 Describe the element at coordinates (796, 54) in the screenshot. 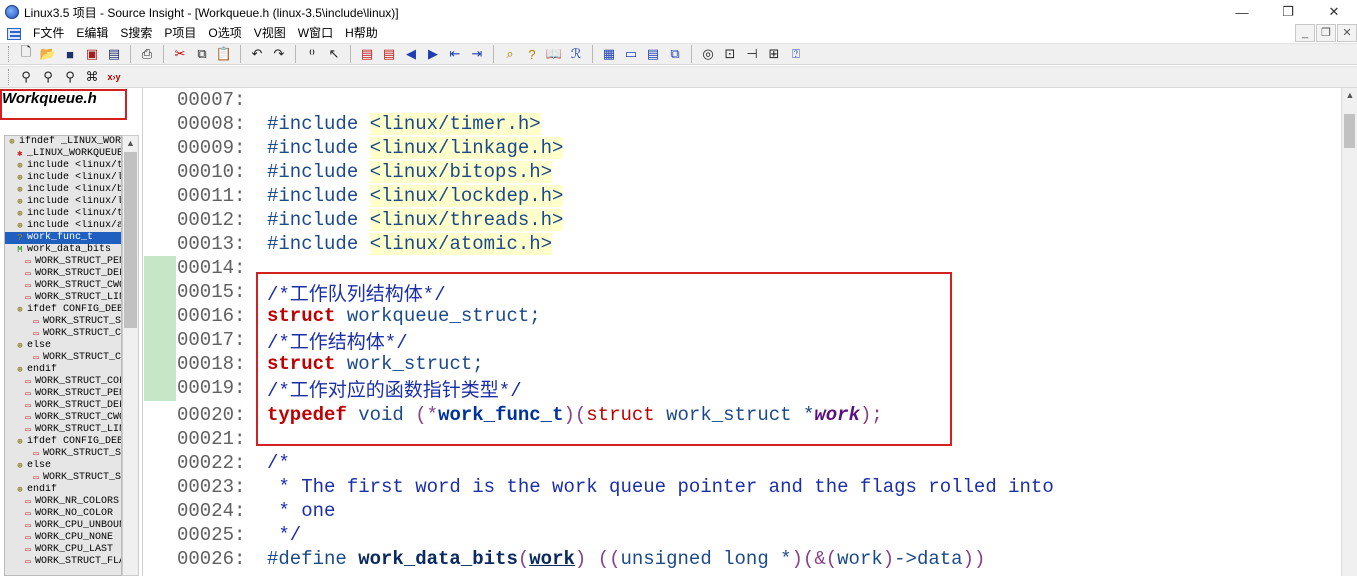

I see `help-icon: ⍰` at that location.